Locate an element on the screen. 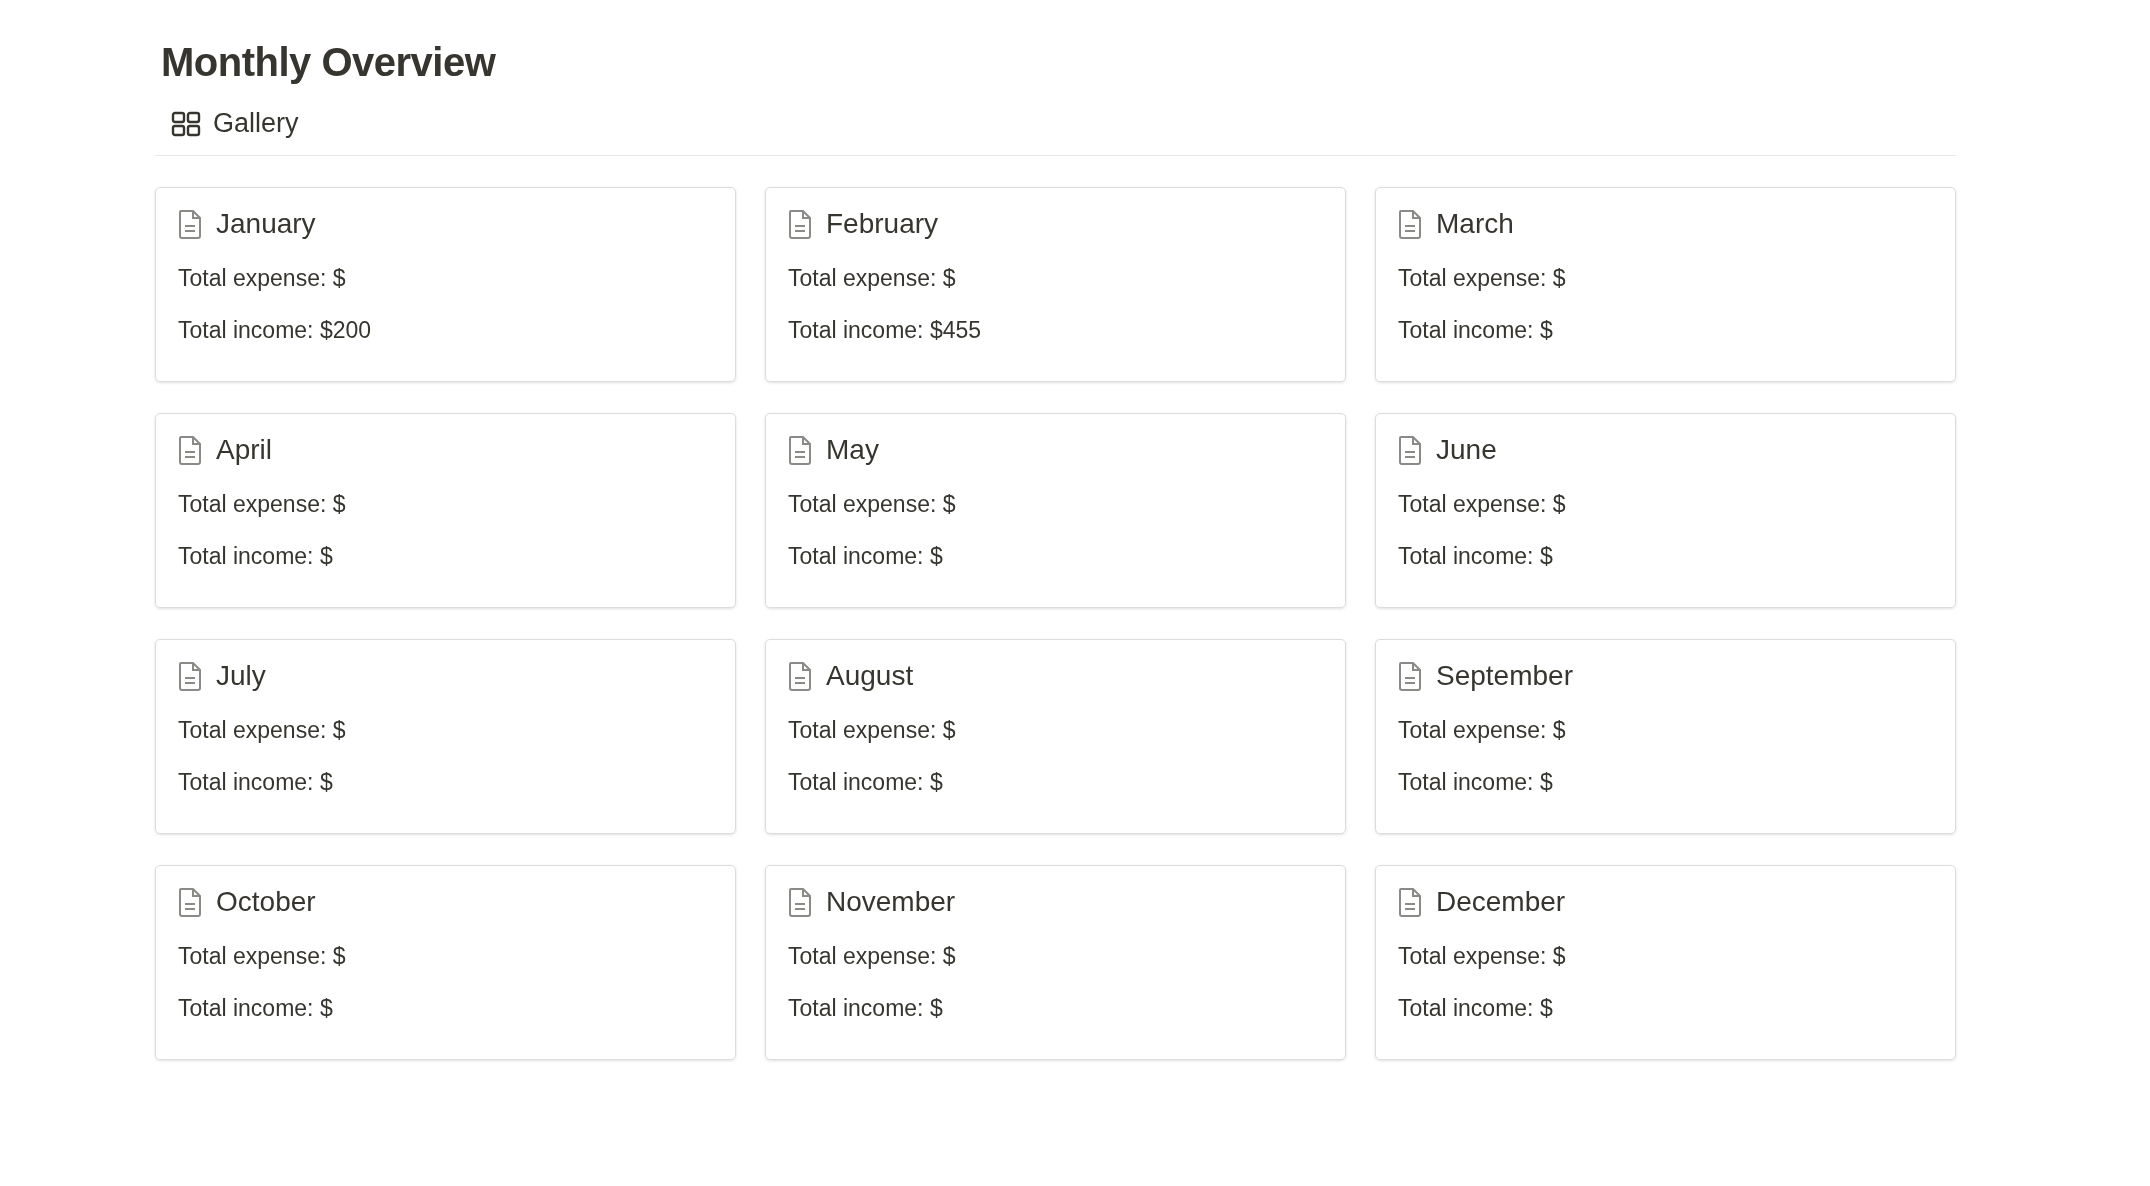 The image size is (2150, 1186). card-property: Total income: $455 is located at coordinates (885, 330).